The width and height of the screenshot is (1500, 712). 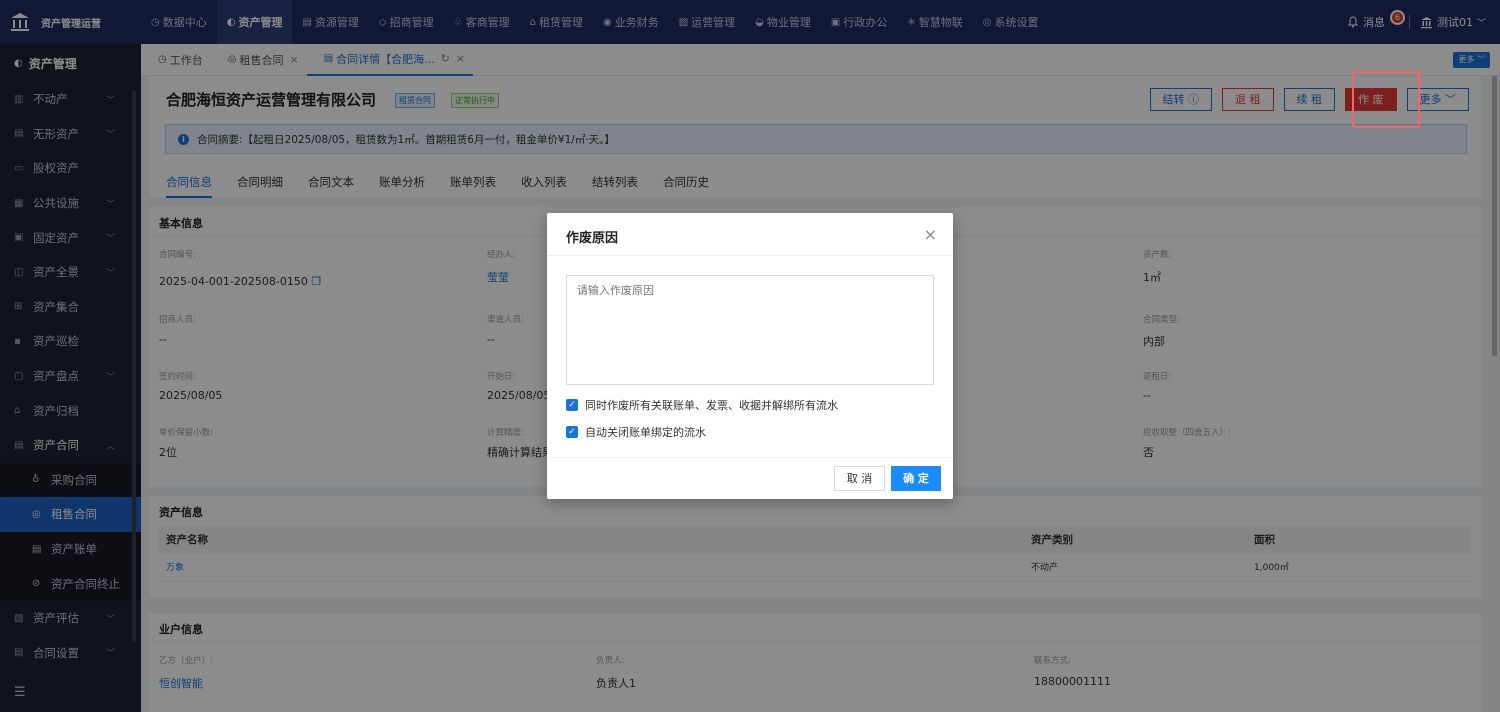 What do you see at coordinates (859, 478) in the screenshot?
I see `cancel-button: 取 消` at bounding box center [859, 478].